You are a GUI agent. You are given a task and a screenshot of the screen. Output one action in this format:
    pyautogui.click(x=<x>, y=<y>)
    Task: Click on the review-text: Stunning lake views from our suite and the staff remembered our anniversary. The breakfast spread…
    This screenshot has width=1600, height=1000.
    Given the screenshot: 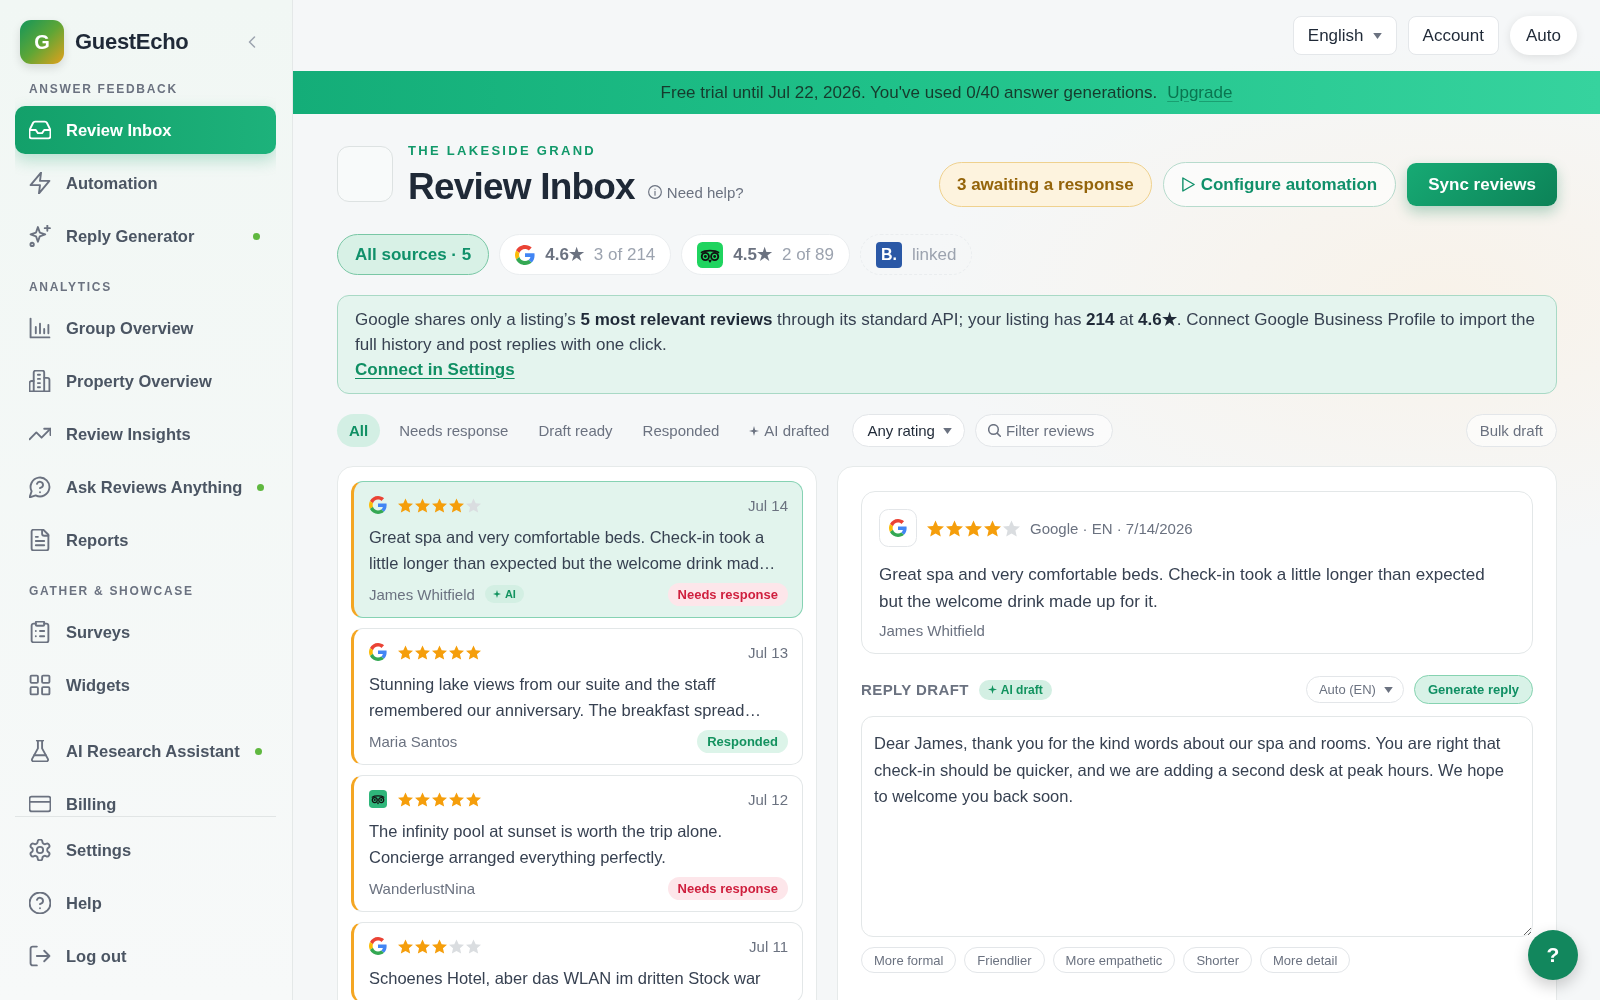 What is the action you would take?
    pyautogui.click(x=565, y=697)
    